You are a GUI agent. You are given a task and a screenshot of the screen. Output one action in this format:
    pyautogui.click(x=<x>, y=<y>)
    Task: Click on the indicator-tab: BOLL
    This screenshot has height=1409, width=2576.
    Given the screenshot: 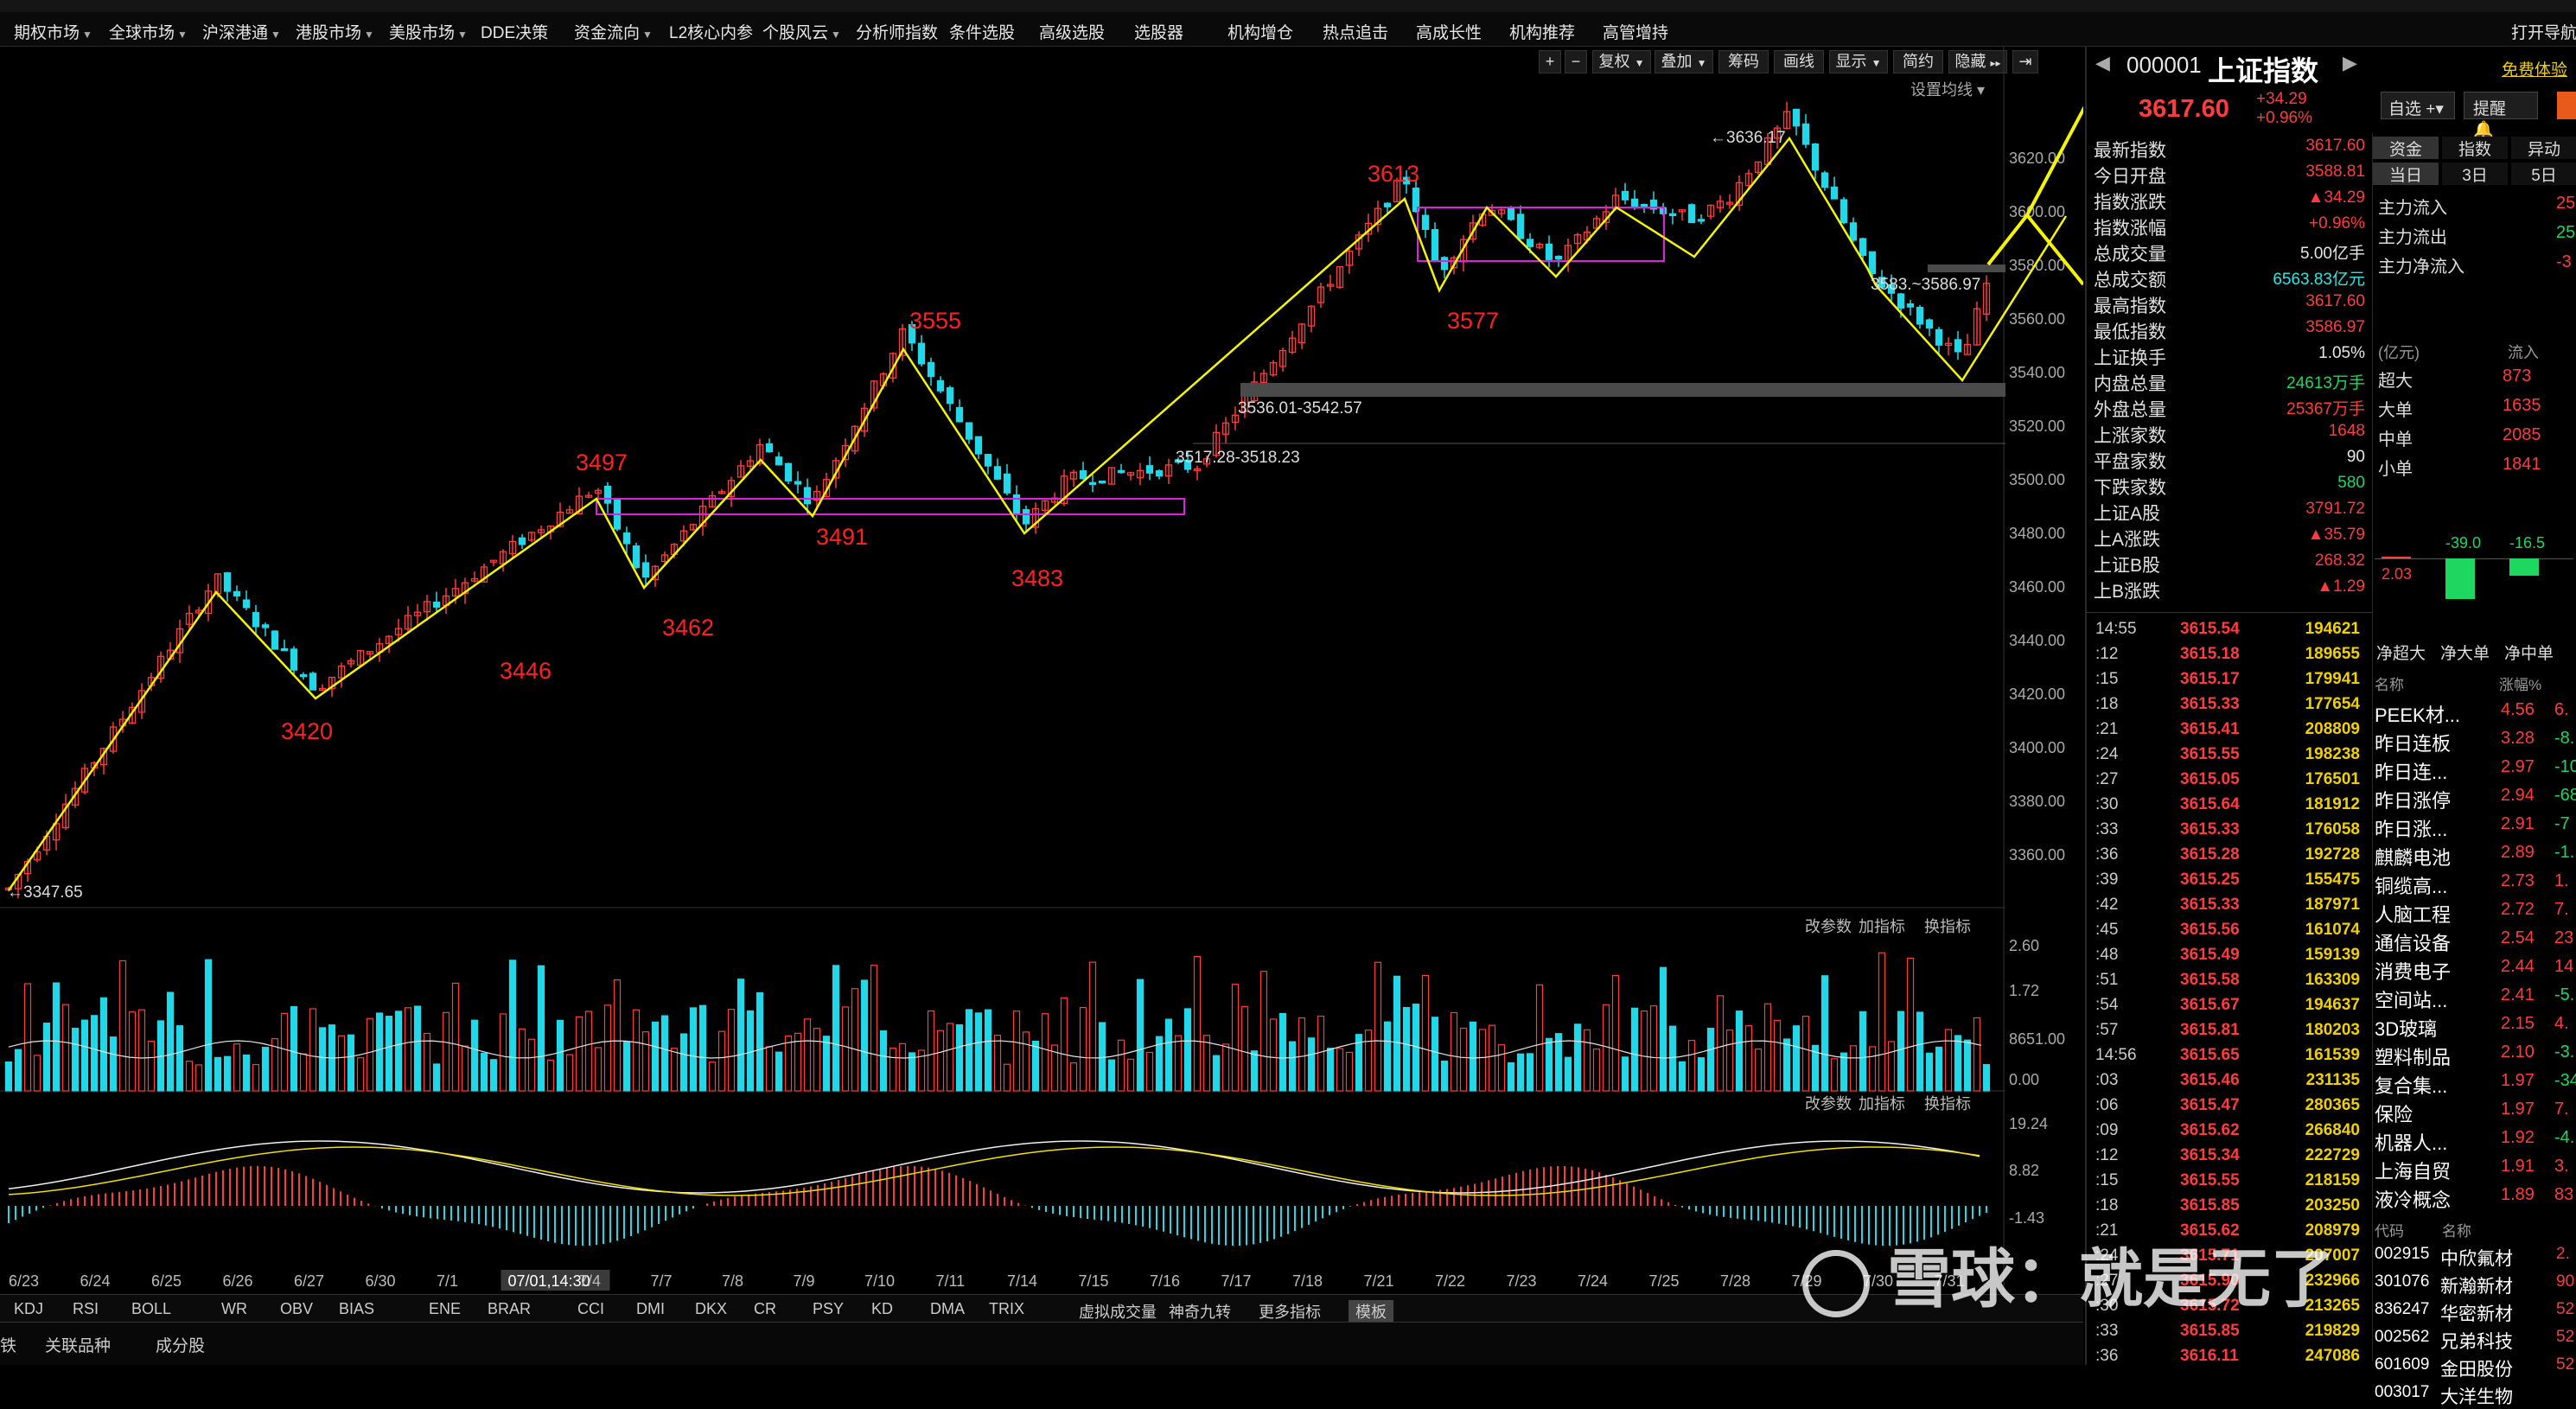 What is the action you would take?
    pyautogui.click(x=151, y=1309)
    